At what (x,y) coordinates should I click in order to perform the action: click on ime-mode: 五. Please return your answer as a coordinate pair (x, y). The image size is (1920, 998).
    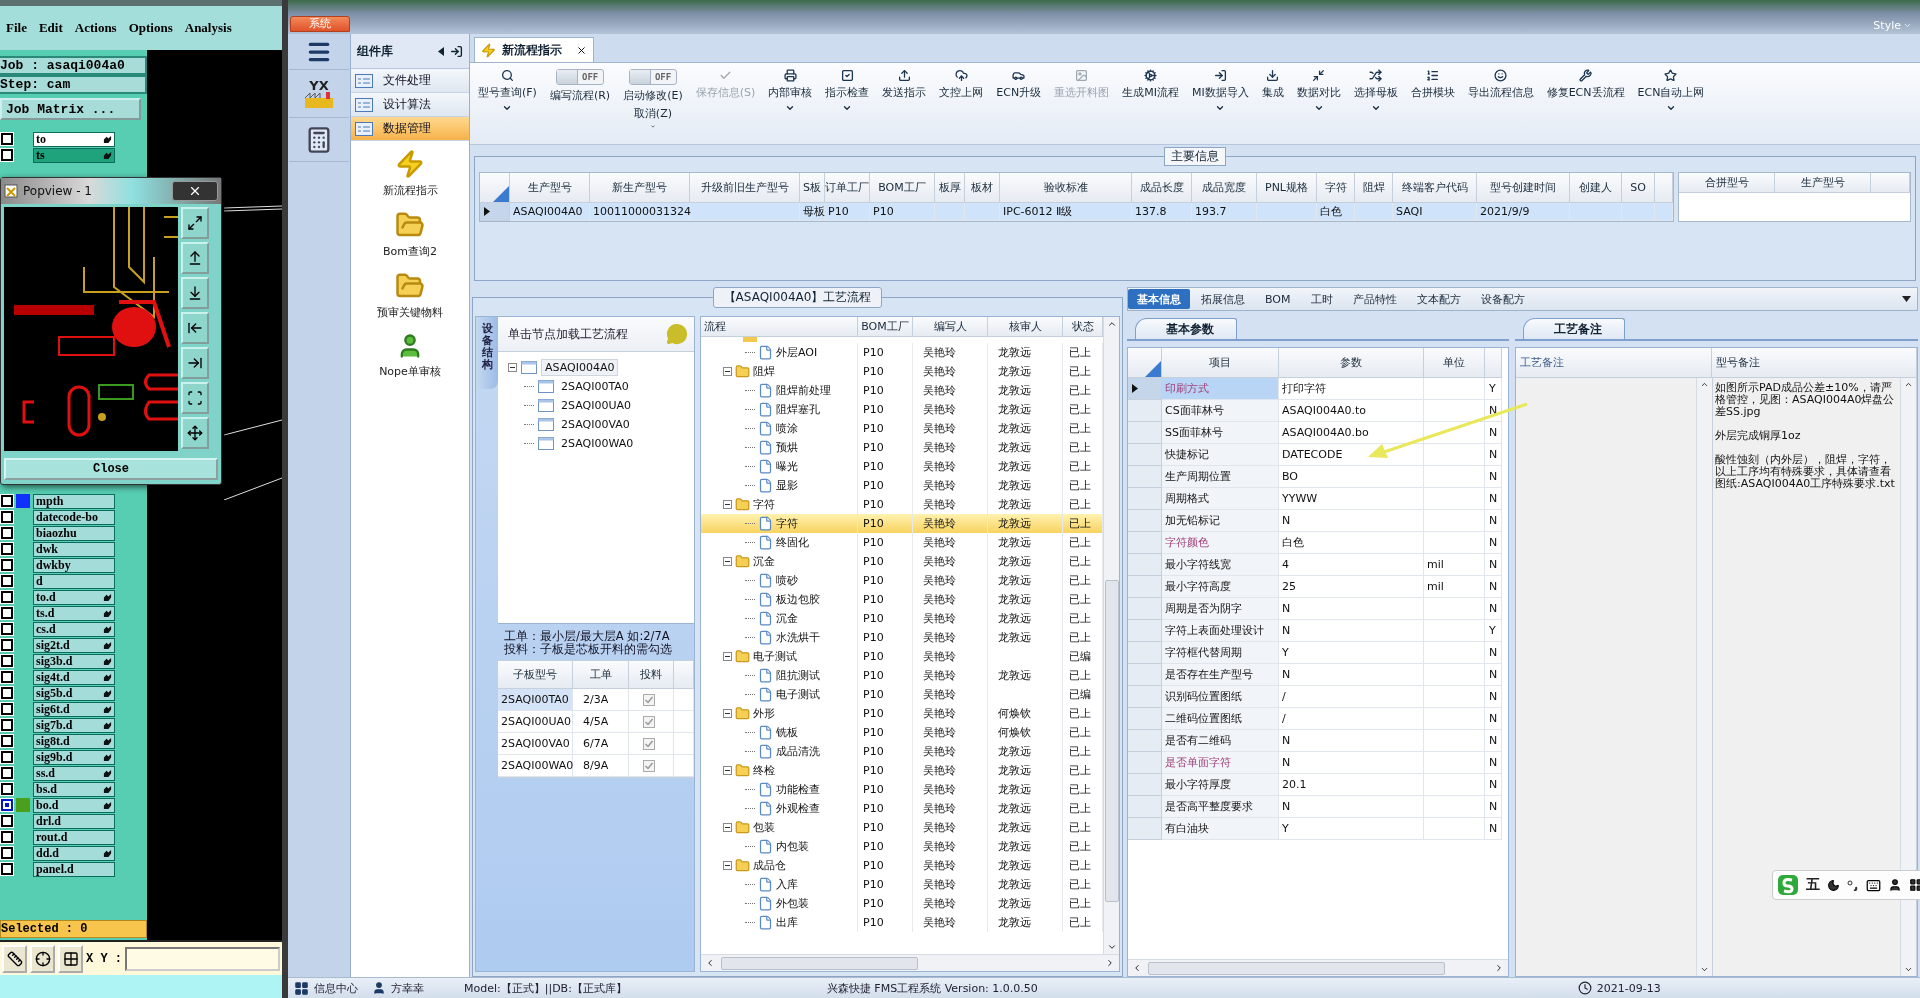
    Looking at the image, I should click on (1813, 885).